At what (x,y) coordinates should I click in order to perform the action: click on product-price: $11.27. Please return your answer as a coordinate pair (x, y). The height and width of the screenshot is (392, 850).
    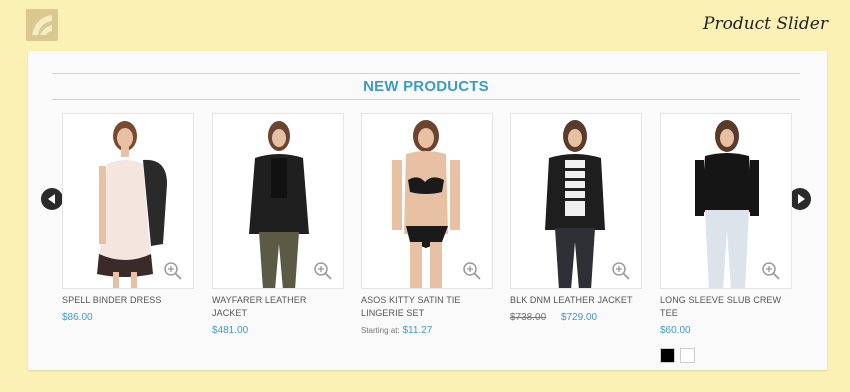
    Looking at the image, I should click on (417, 330).